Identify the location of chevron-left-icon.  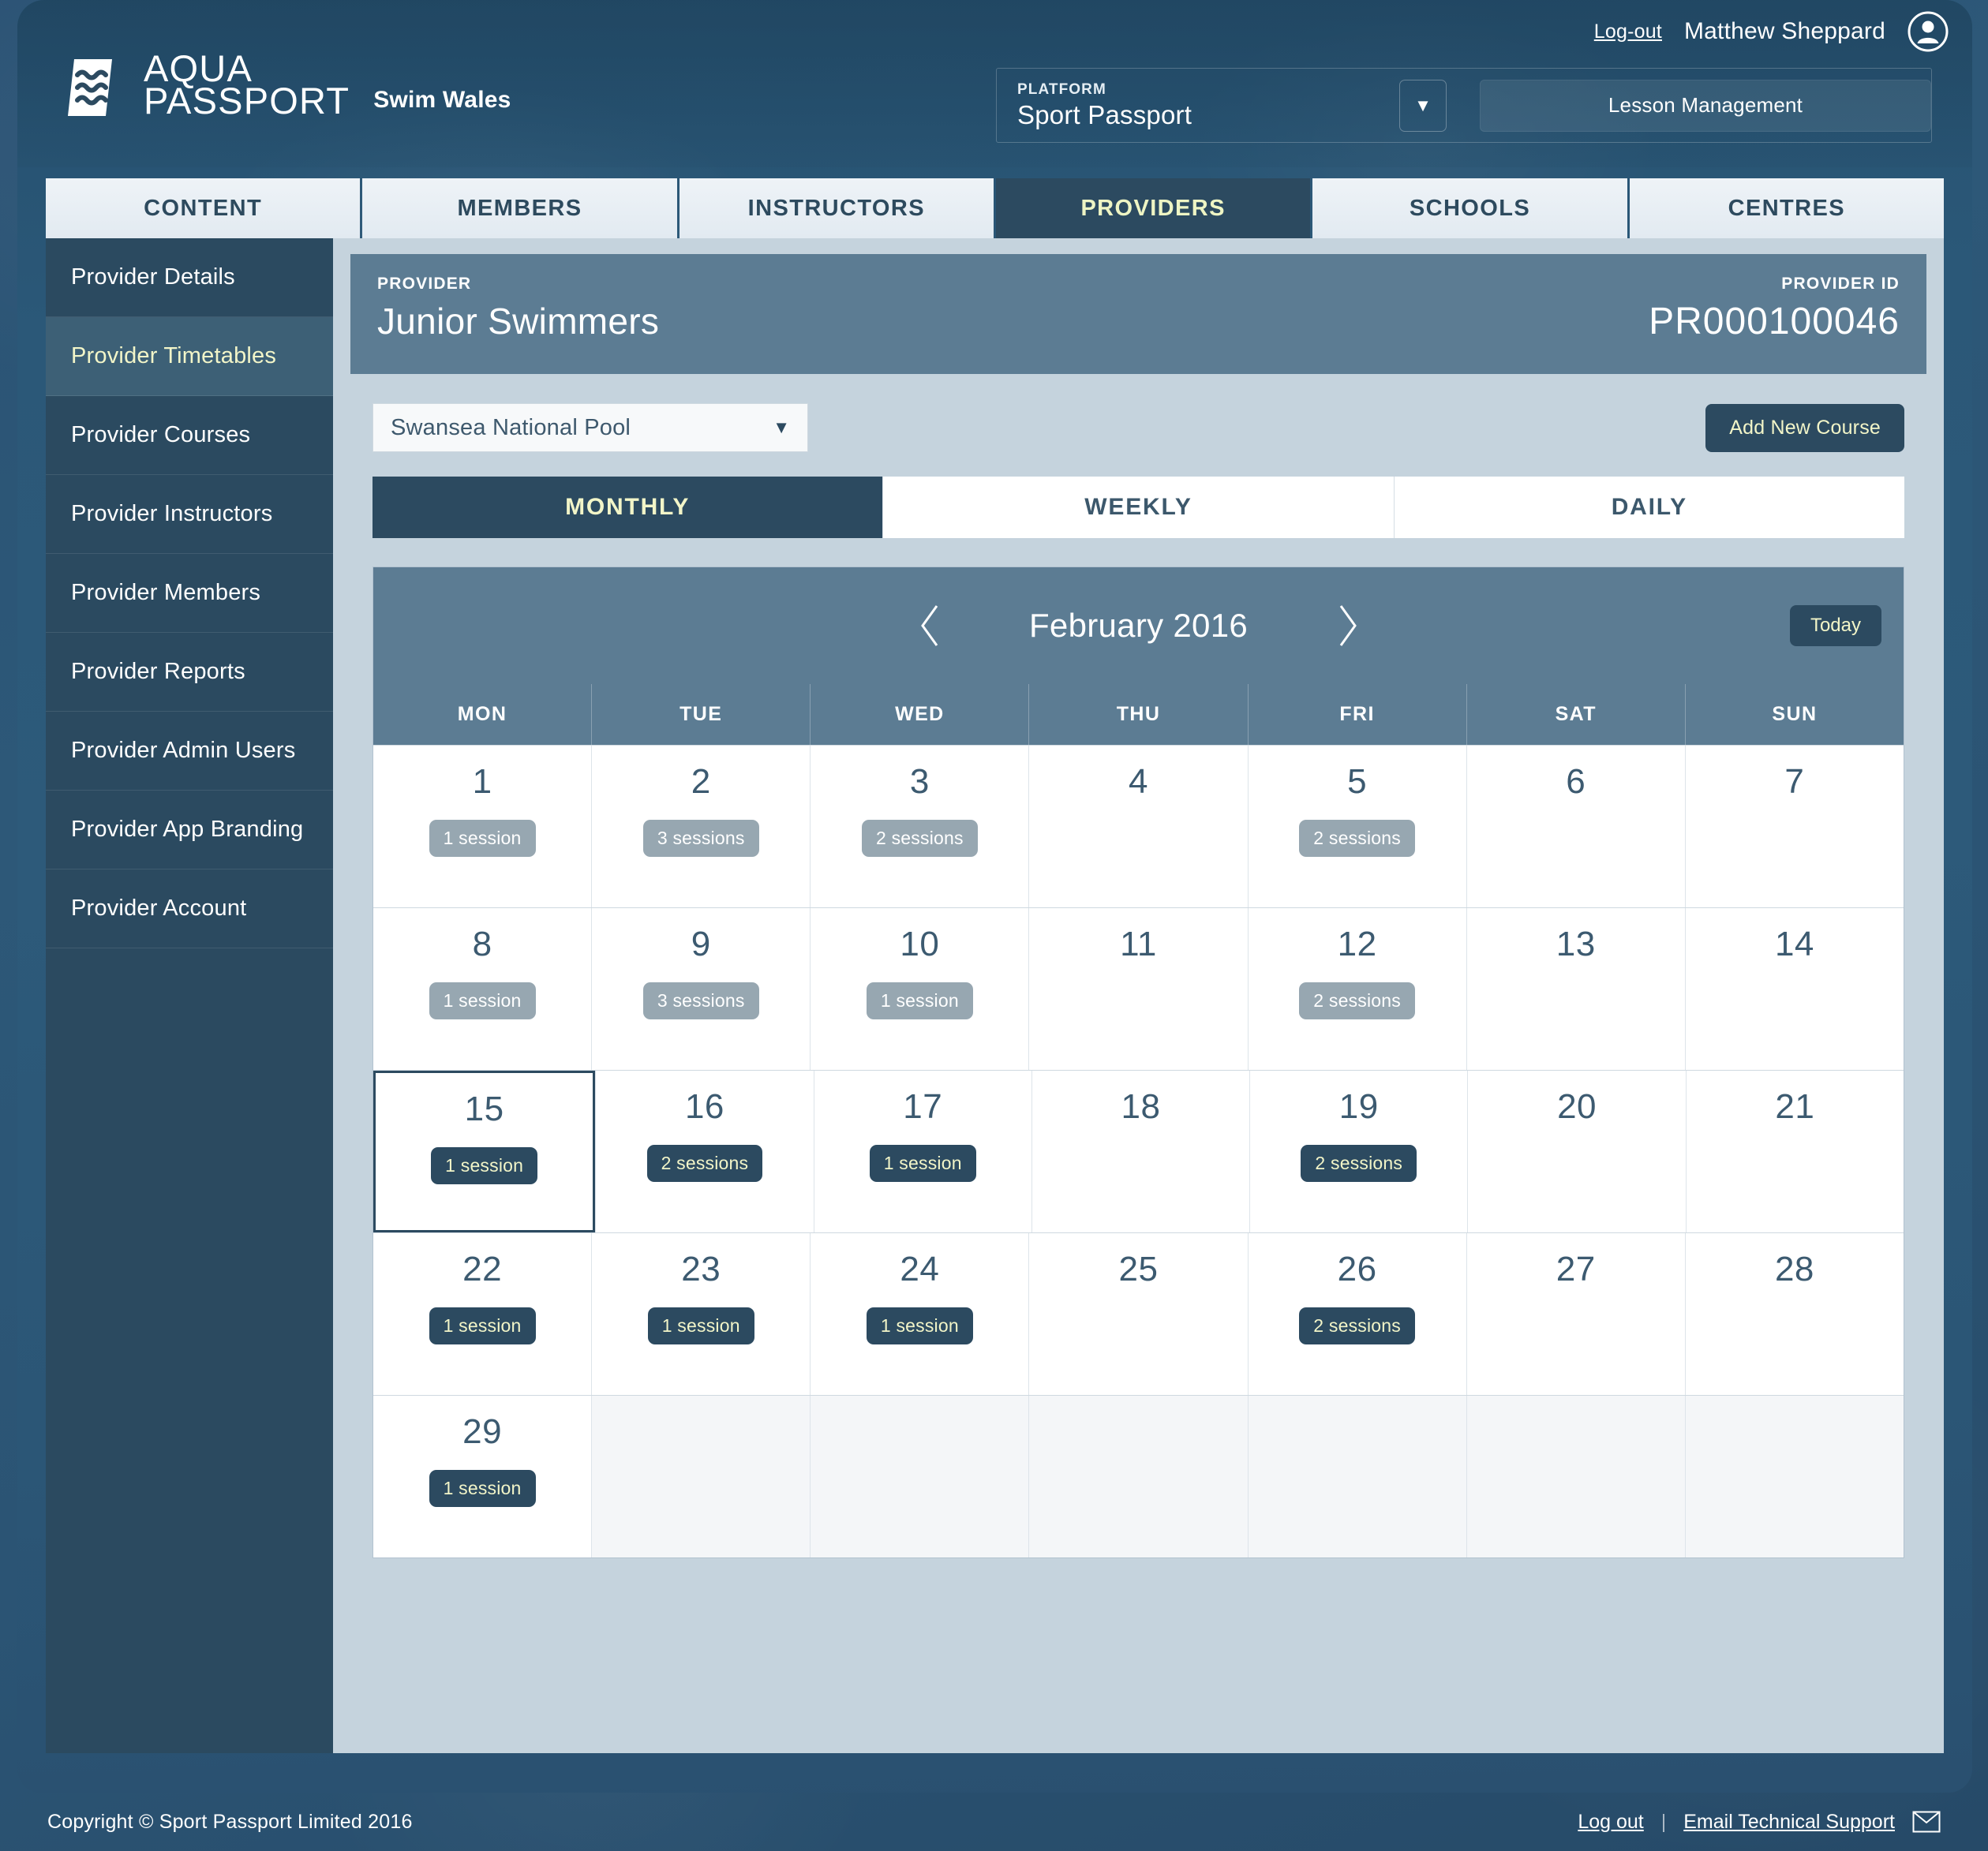
(929, 626).